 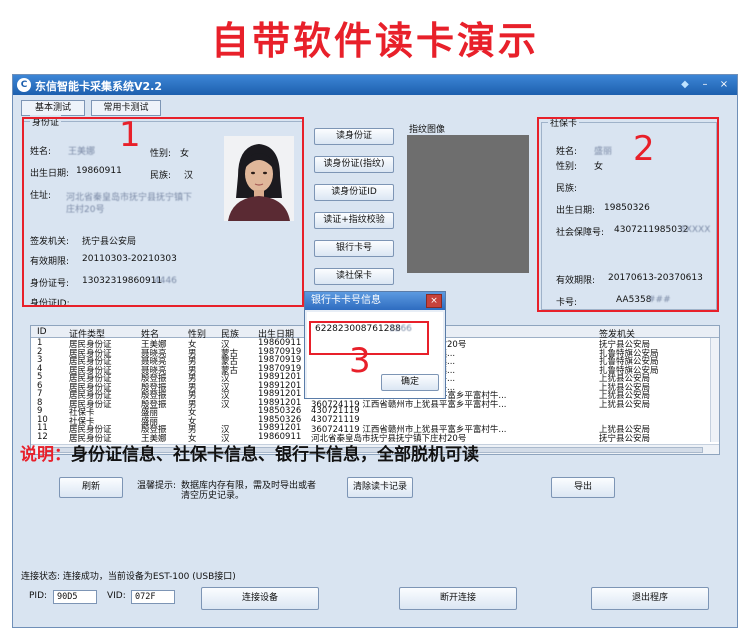 I want to click on connection-status: 连接状态: 连接成功，当前设备为EST-100 (USB接口), so click(x=128, y=577).